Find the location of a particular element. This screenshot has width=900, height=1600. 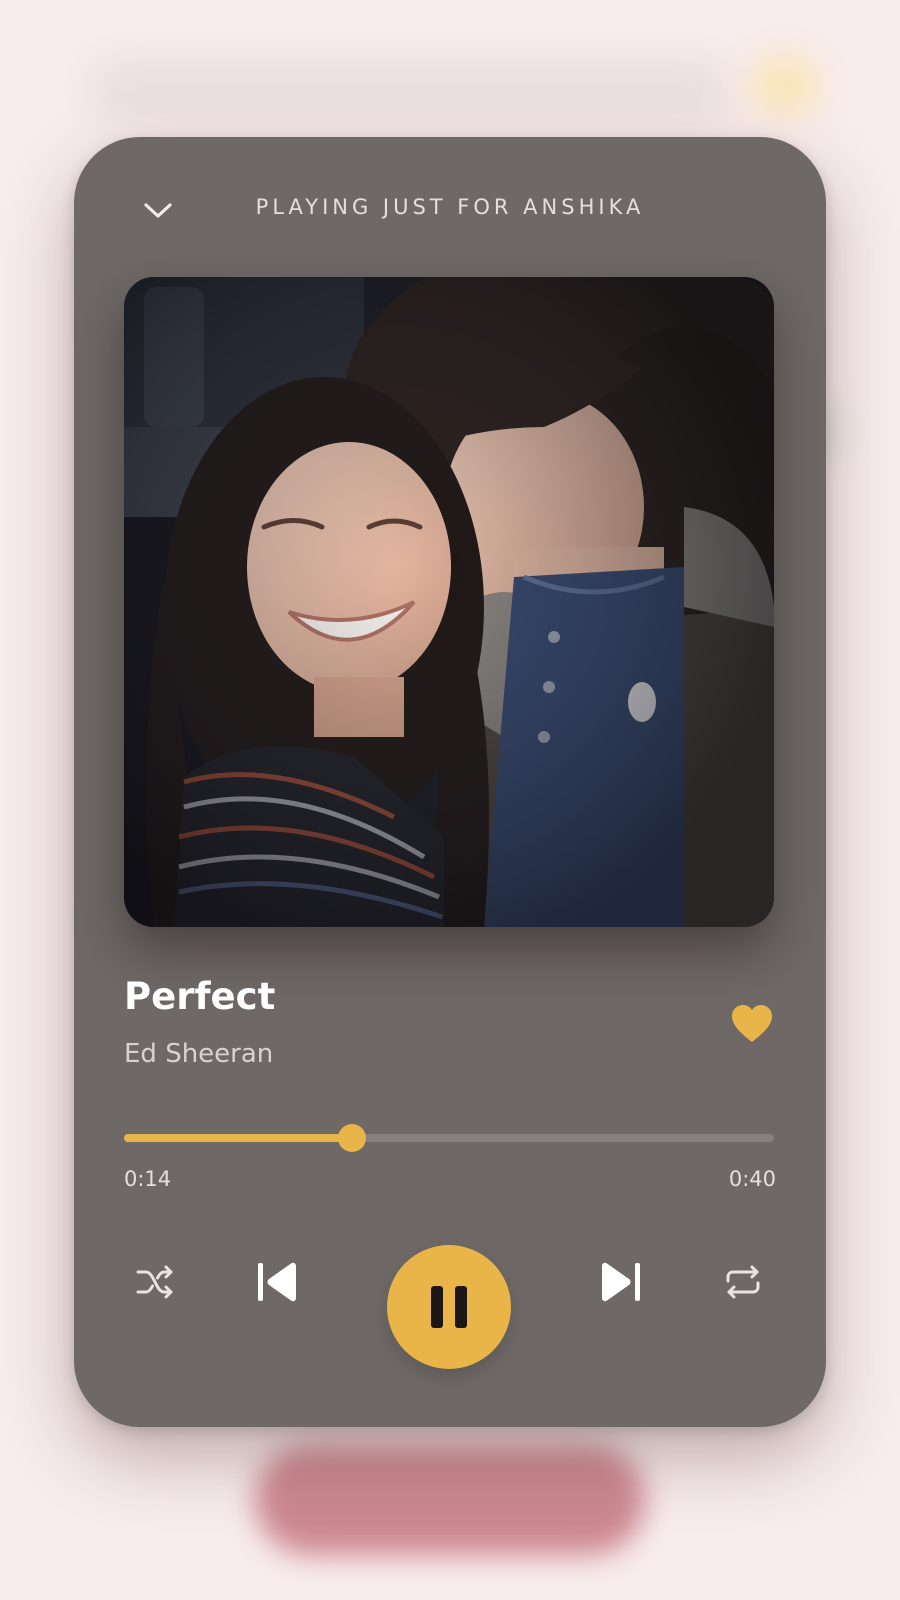

progress-bar is located at coordinates (449, 1138).